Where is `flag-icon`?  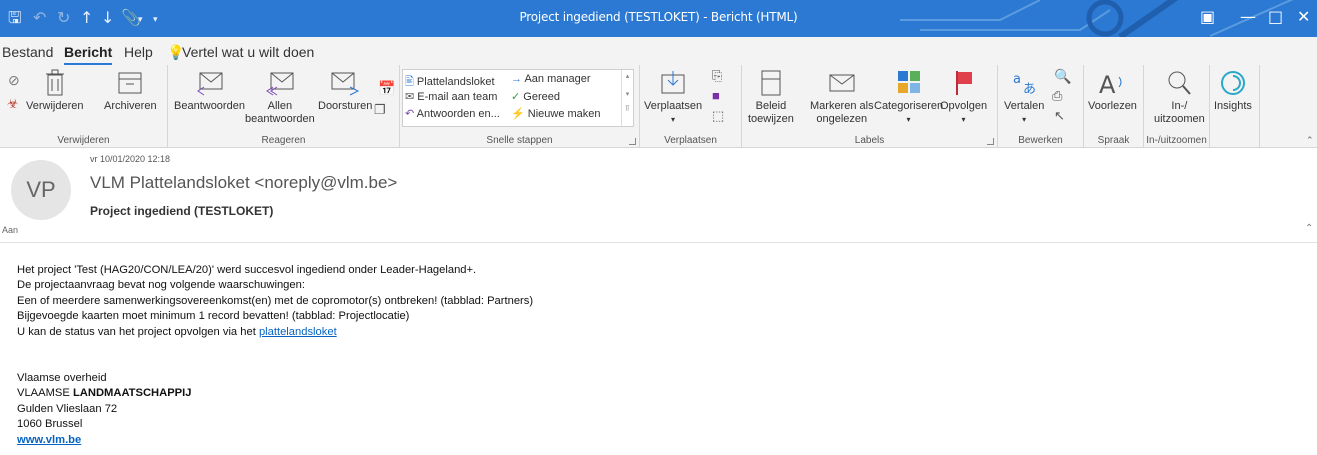
flag-icon is located at coordinates (963, 83).